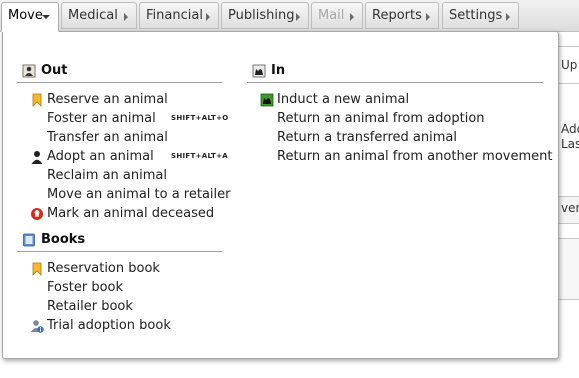 Image resolution: width=579 pixels, height=378 pixels. Describe the element at coordinates (278, 70) in the screenshot. I see `section-in-title: In` at that location.